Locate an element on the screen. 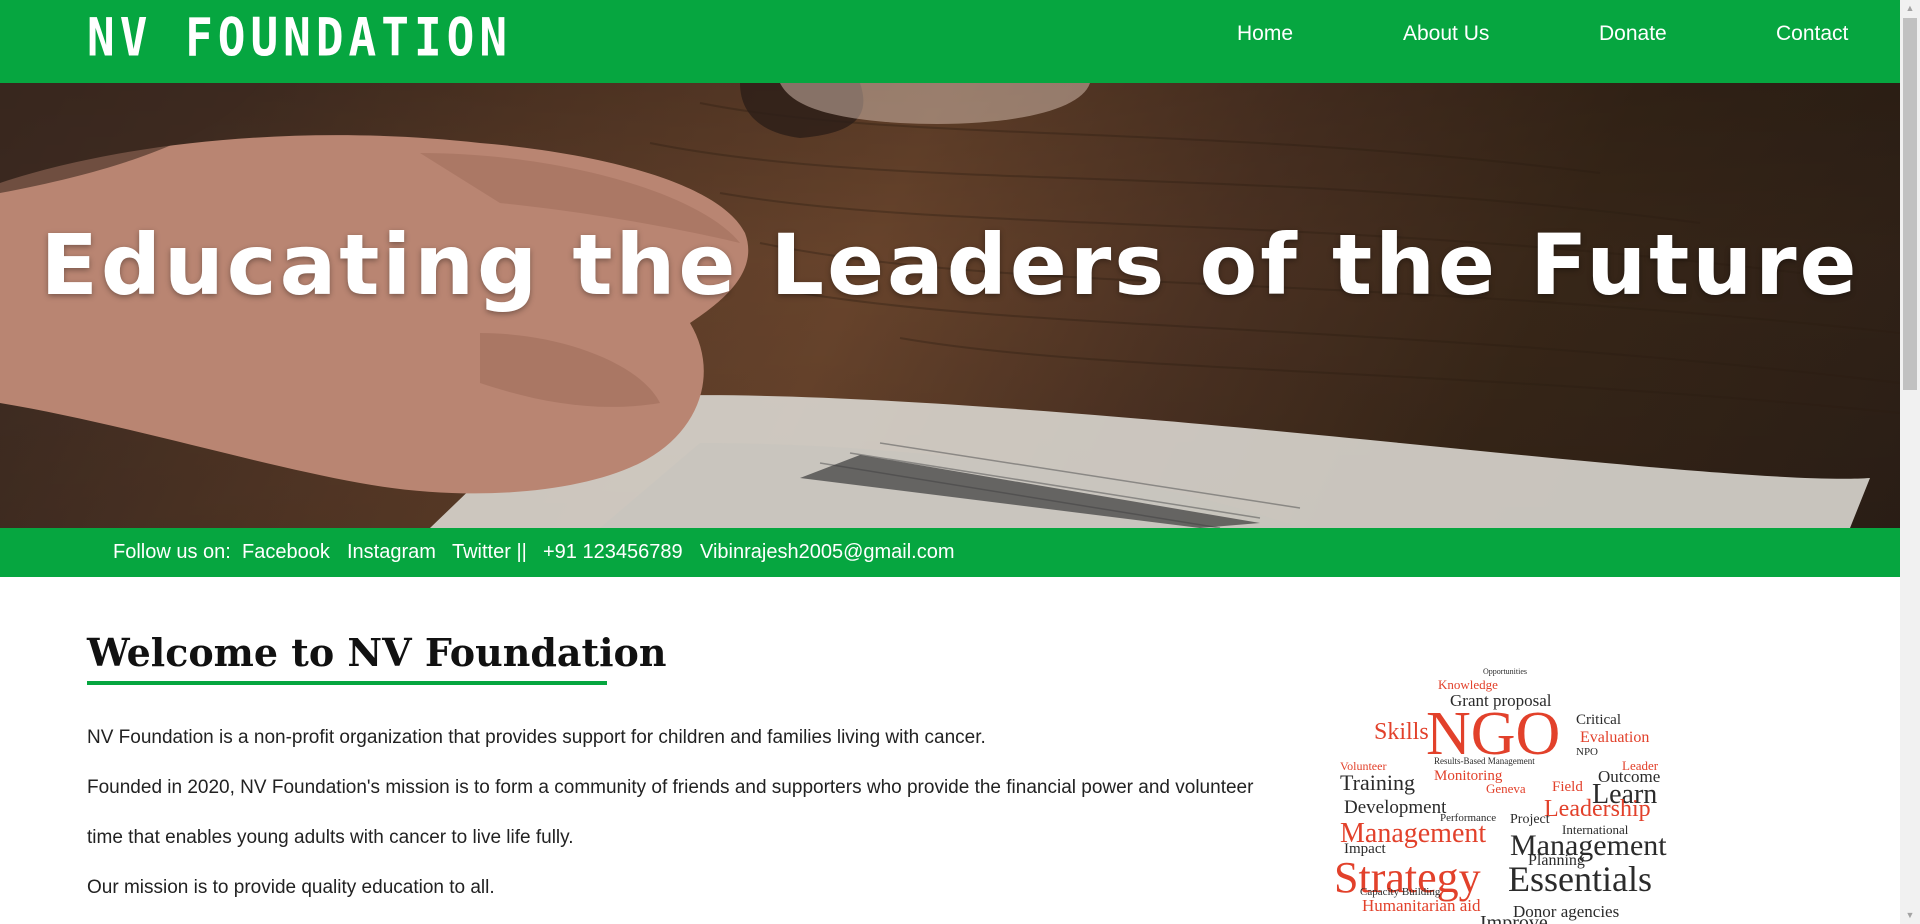 This screenshot has height=924, width=1920. cloud-word: Impact is located at coordinates (1365, 849).